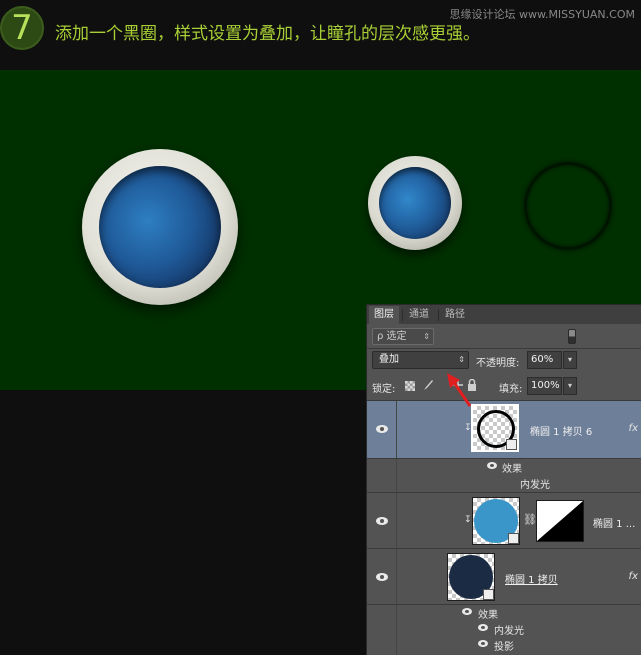 Image resolution: width=641 pixels, height=655 pixels. What do you see at coordinates (459, 390) in the screenshot?
I see `red-annotation-arrow-icon` at bounding box center [459, 390].